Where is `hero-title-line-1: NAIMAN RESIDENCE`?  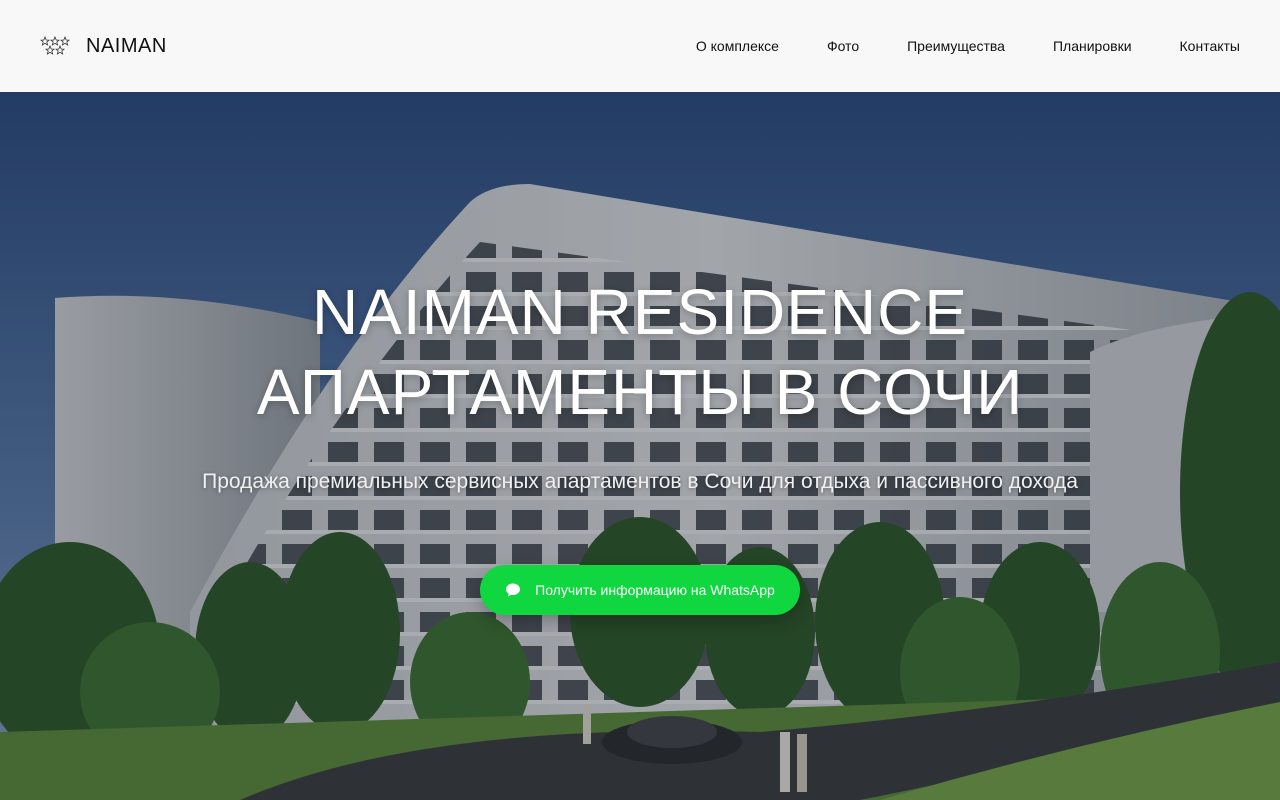
hero-title-line-1: NAIMAN RESIDENCE is located at coordinates (640, 312).